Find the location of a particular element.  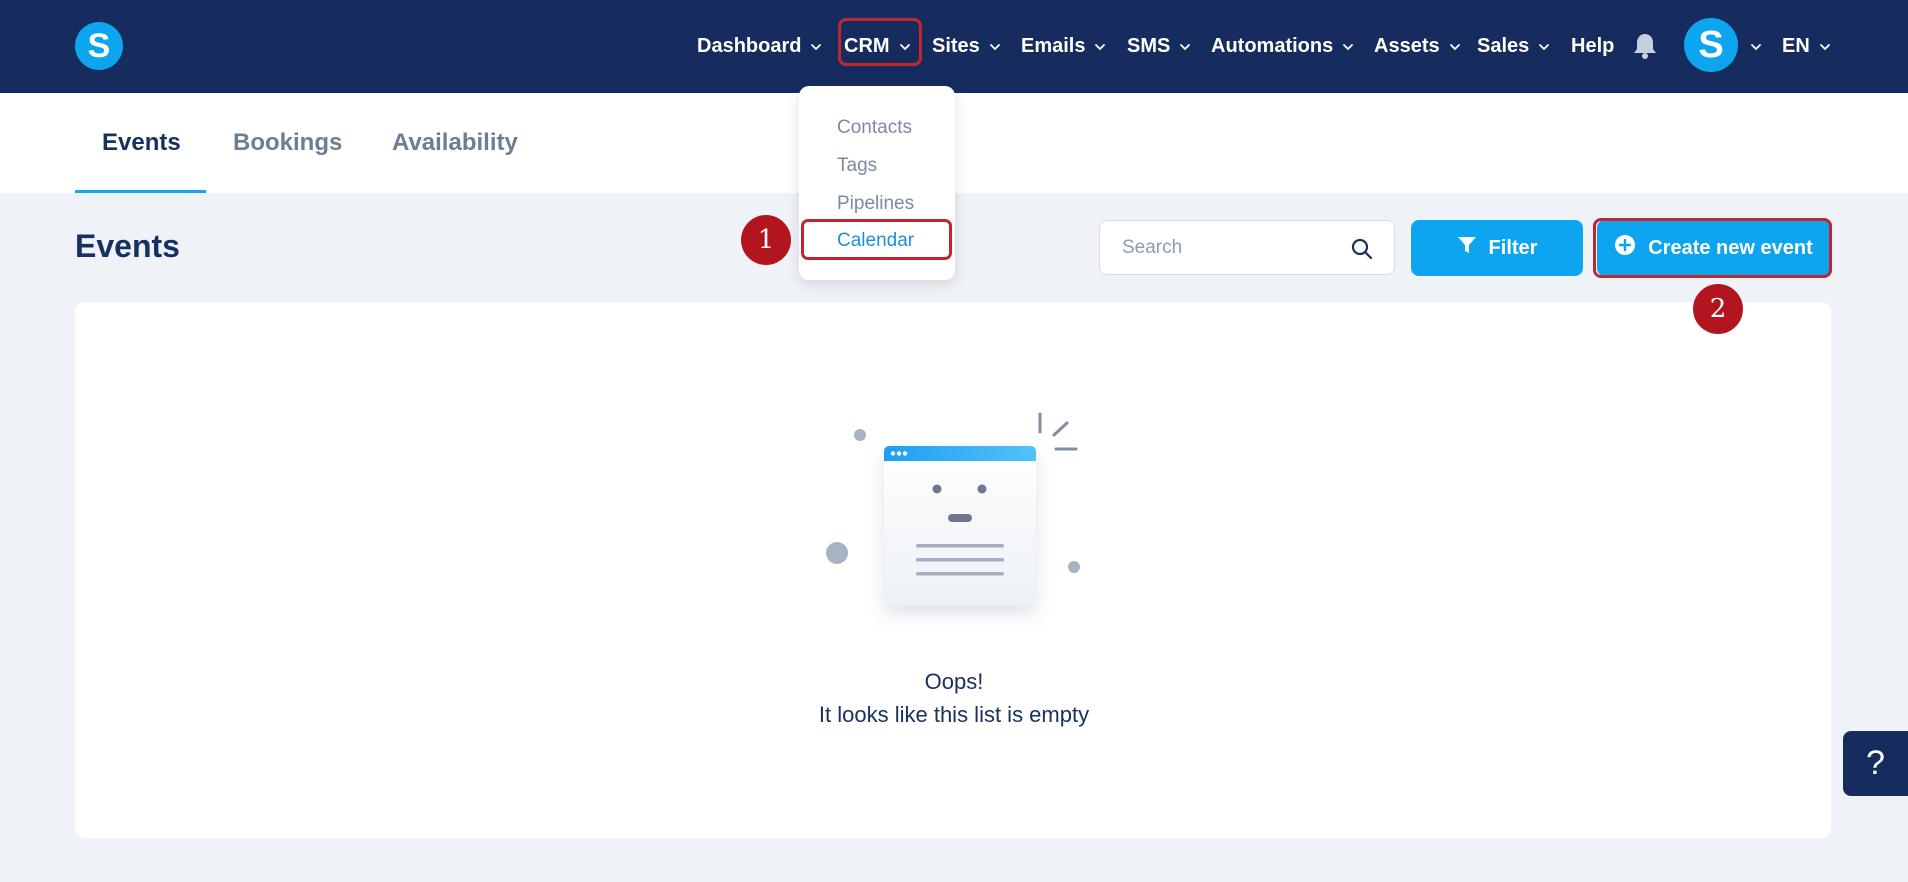

nav-item-dashboard: Dashboard is located at coordinates (760, 46).